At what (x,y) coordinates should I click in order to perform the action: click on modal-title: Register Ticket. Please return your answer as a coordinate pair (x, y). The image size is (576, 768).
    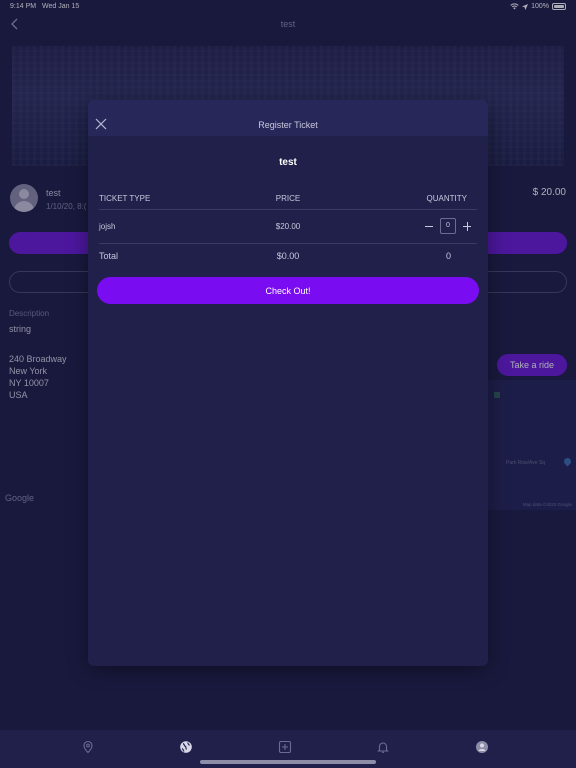
    Looking at the image, I should click on (288, 125).